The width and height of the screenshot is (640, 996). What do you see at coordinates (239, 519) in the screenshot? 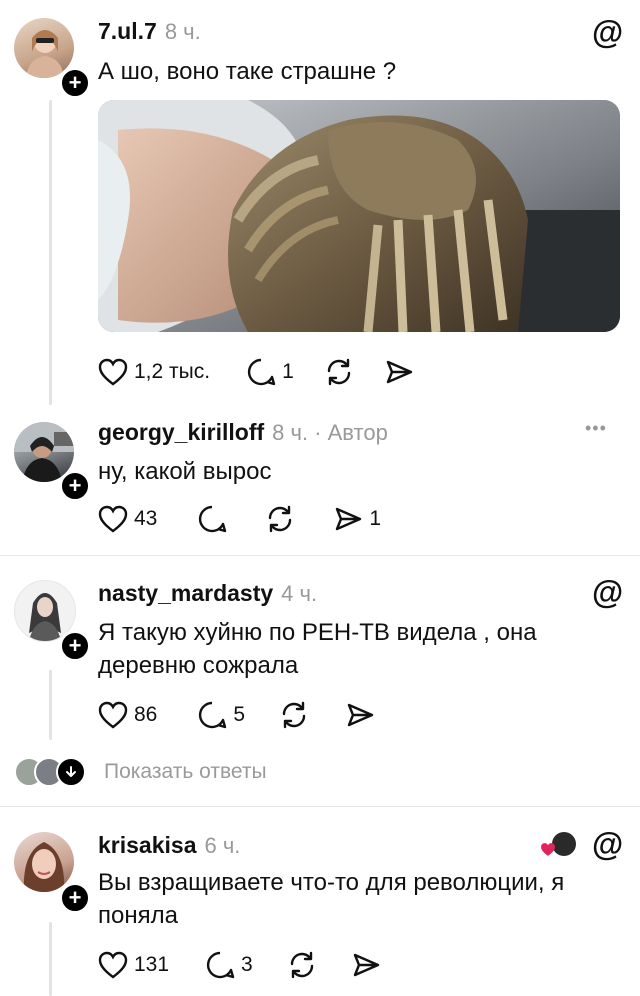
I see `post-actions: 43 1` at bounding box center [239, 519].